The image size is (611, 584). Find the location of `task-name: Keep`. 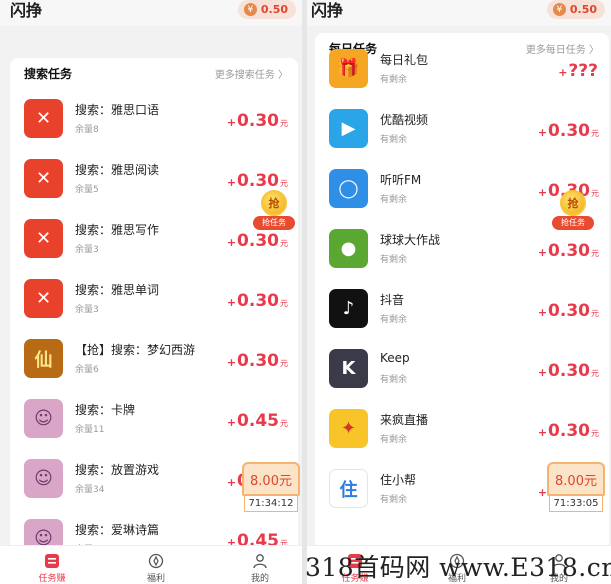

task-name: Keep is located at coordinates (395, 358).